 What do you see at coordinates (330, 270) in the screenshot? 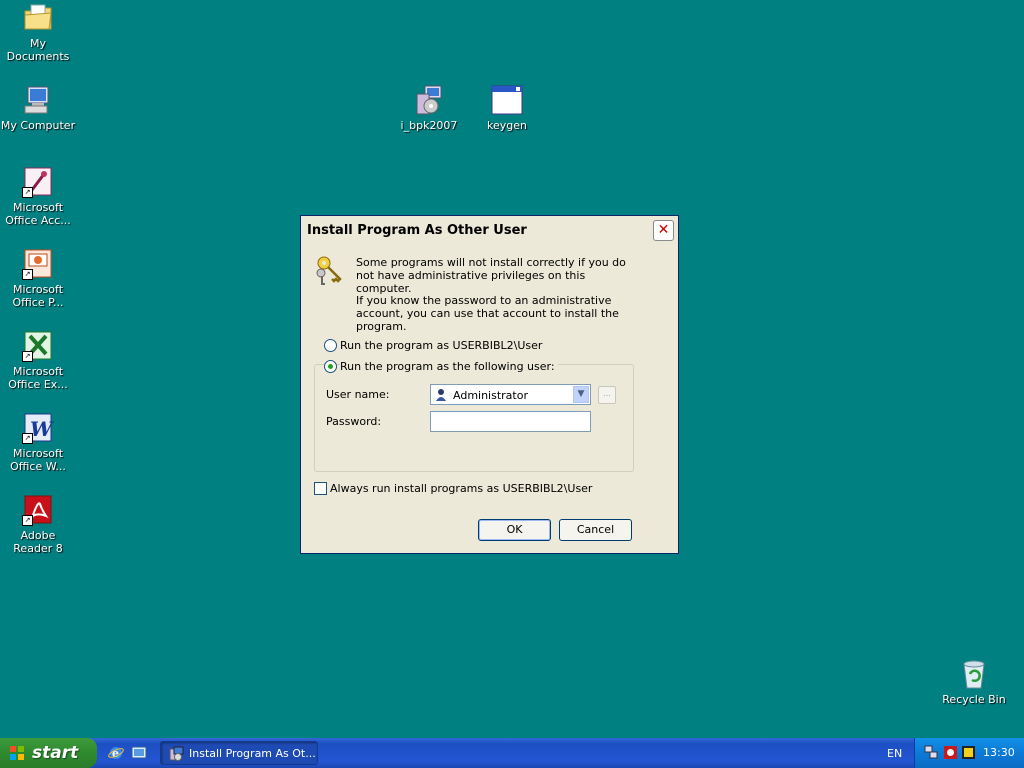
I see `keys-icon` at bounding box center [330, 270].